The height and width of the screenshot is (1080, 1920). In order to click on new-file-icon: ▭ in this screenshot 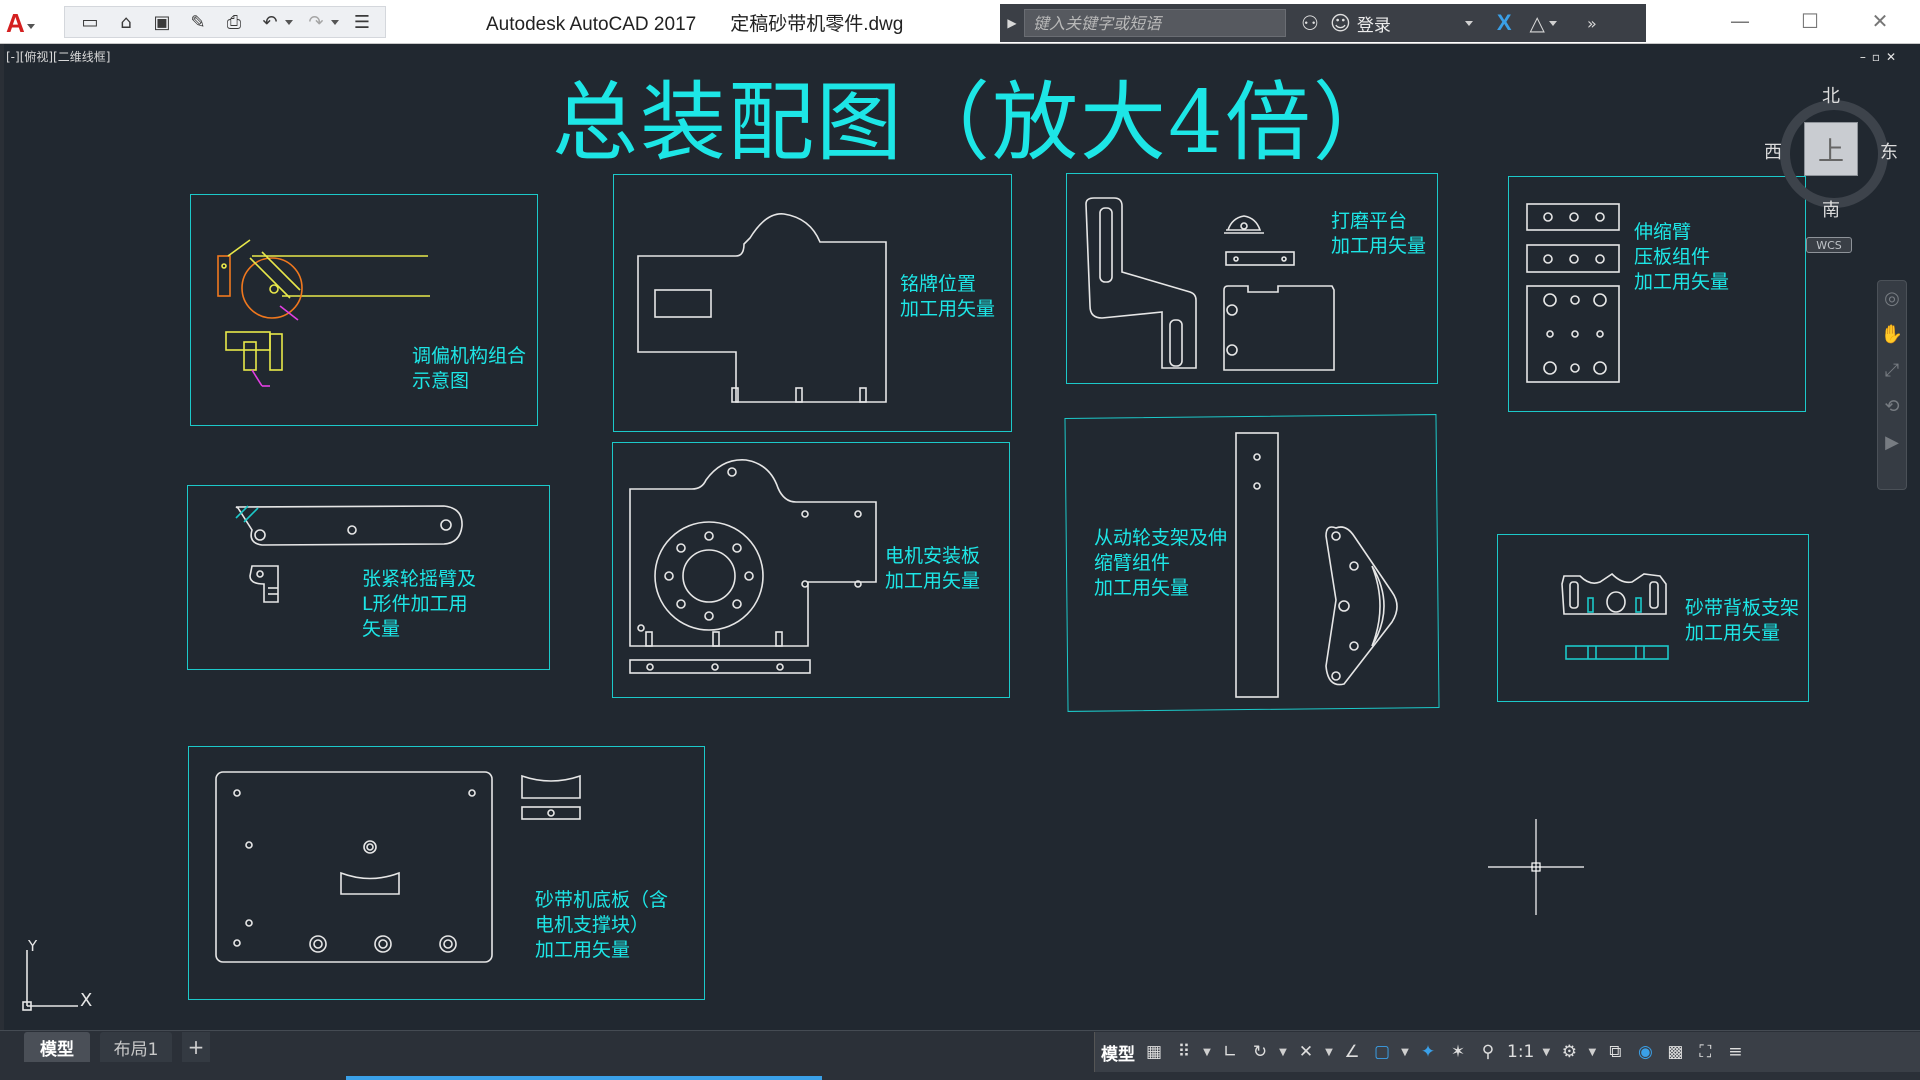, I will do `click(90, 22)`.